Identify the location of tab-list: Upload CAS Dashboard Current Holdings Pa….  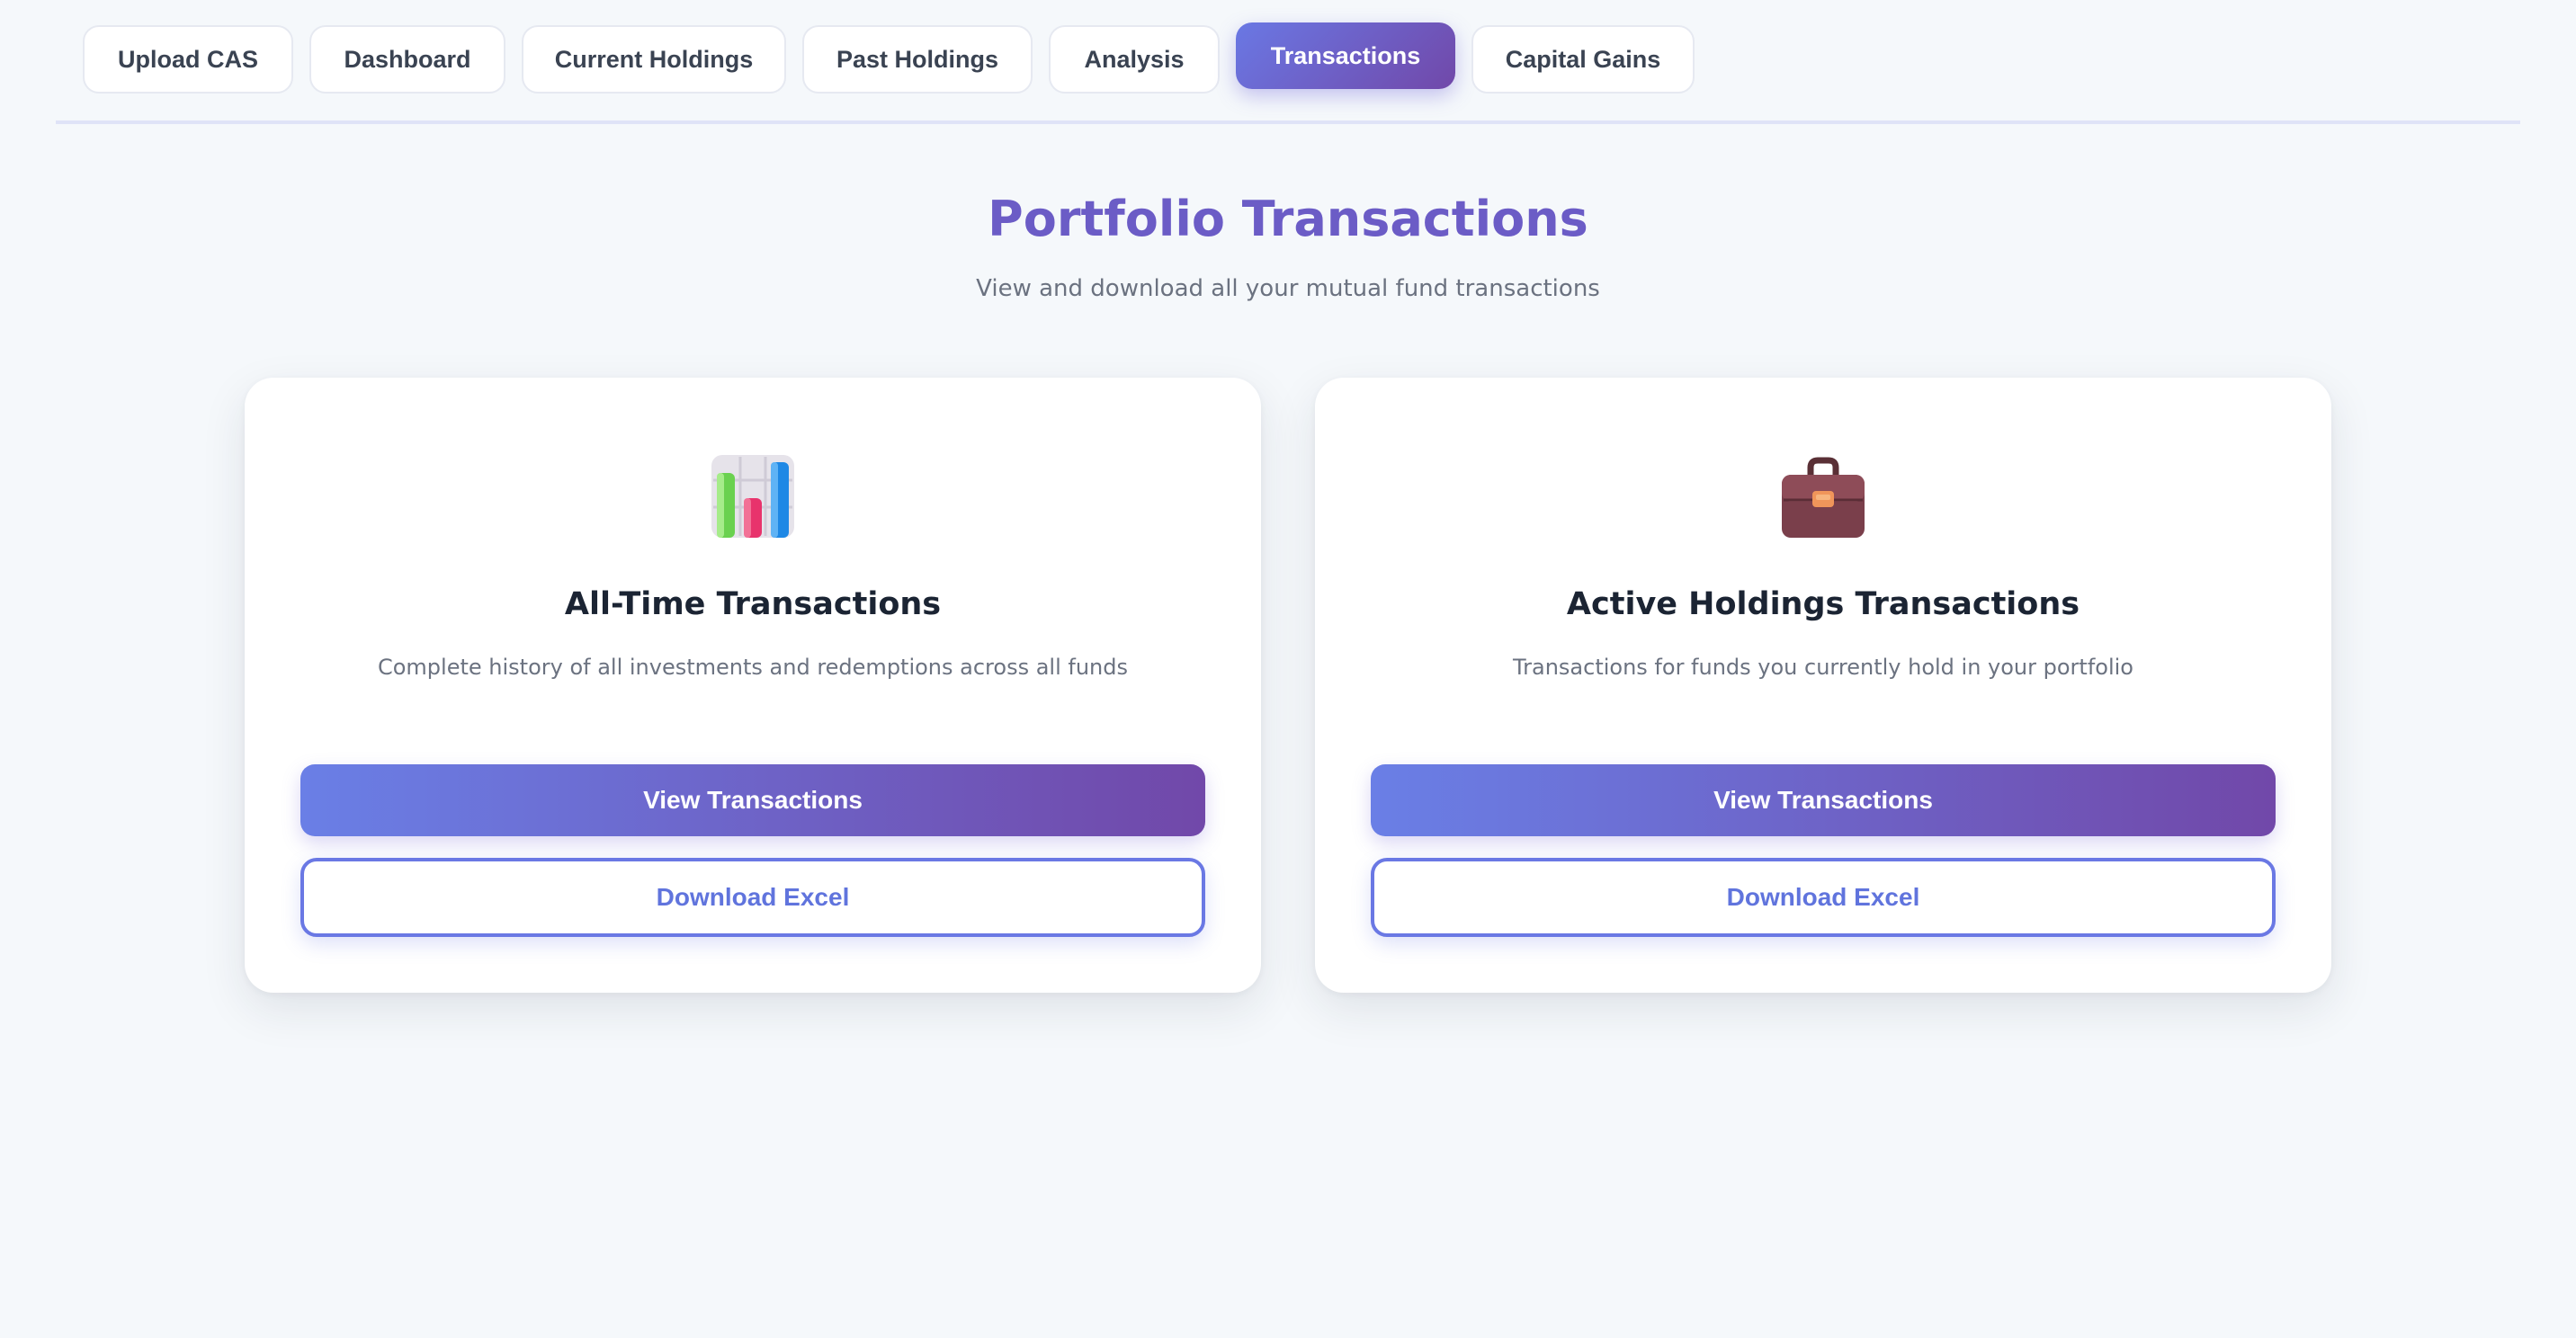
(889, 58).